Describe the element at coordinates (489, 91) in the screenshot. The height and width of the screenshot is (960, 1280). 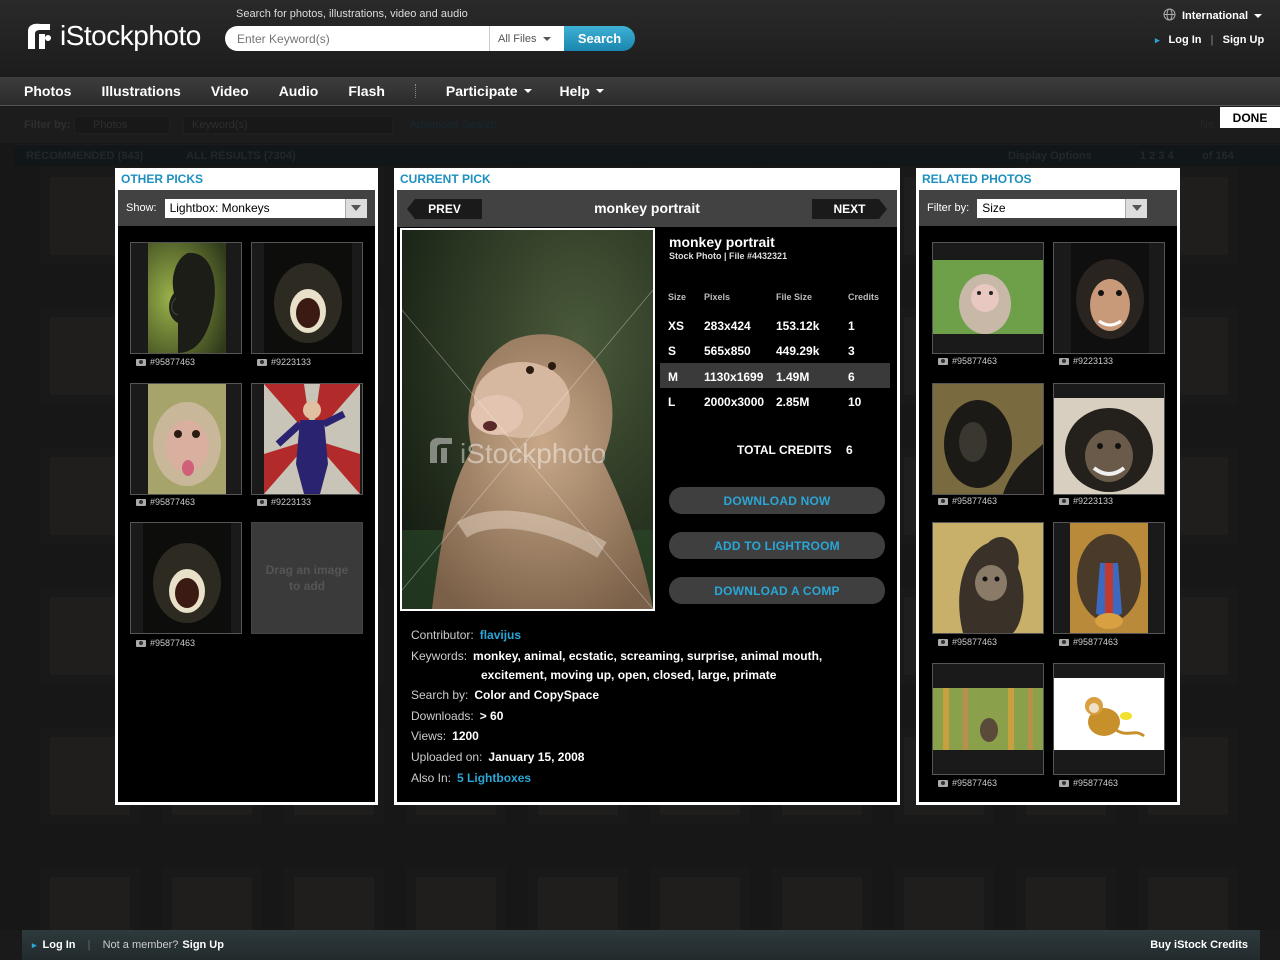
I see `nav-participate: Participate` at that location.